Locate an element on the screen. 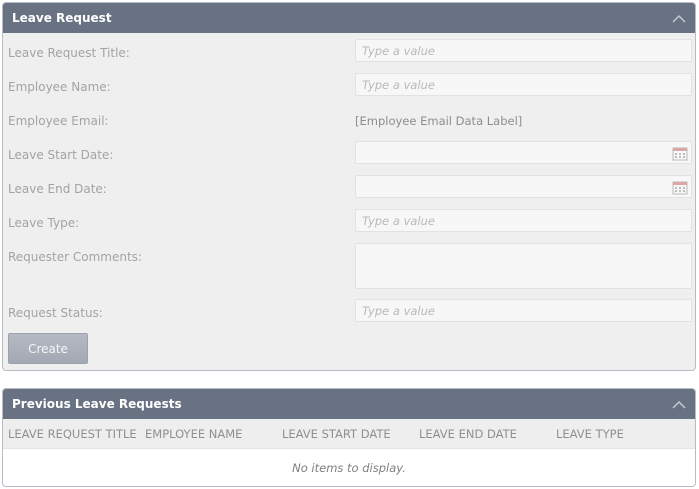  column-header-leave-start-date: LEAVE START DATE is located at coordinates (345, 434).